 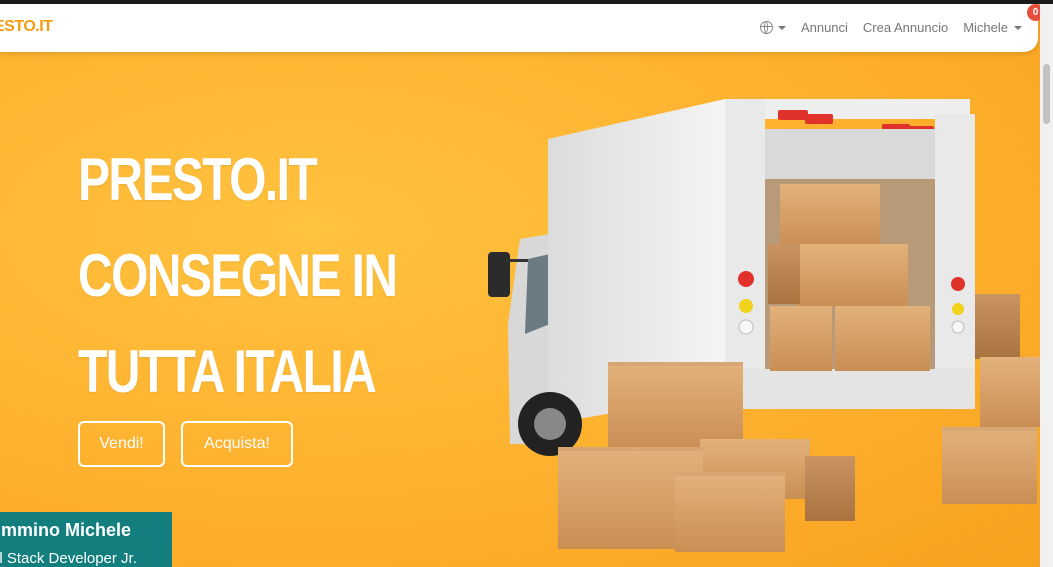 I want to click on notification-badge: 0, so click(x=1033, y=12).